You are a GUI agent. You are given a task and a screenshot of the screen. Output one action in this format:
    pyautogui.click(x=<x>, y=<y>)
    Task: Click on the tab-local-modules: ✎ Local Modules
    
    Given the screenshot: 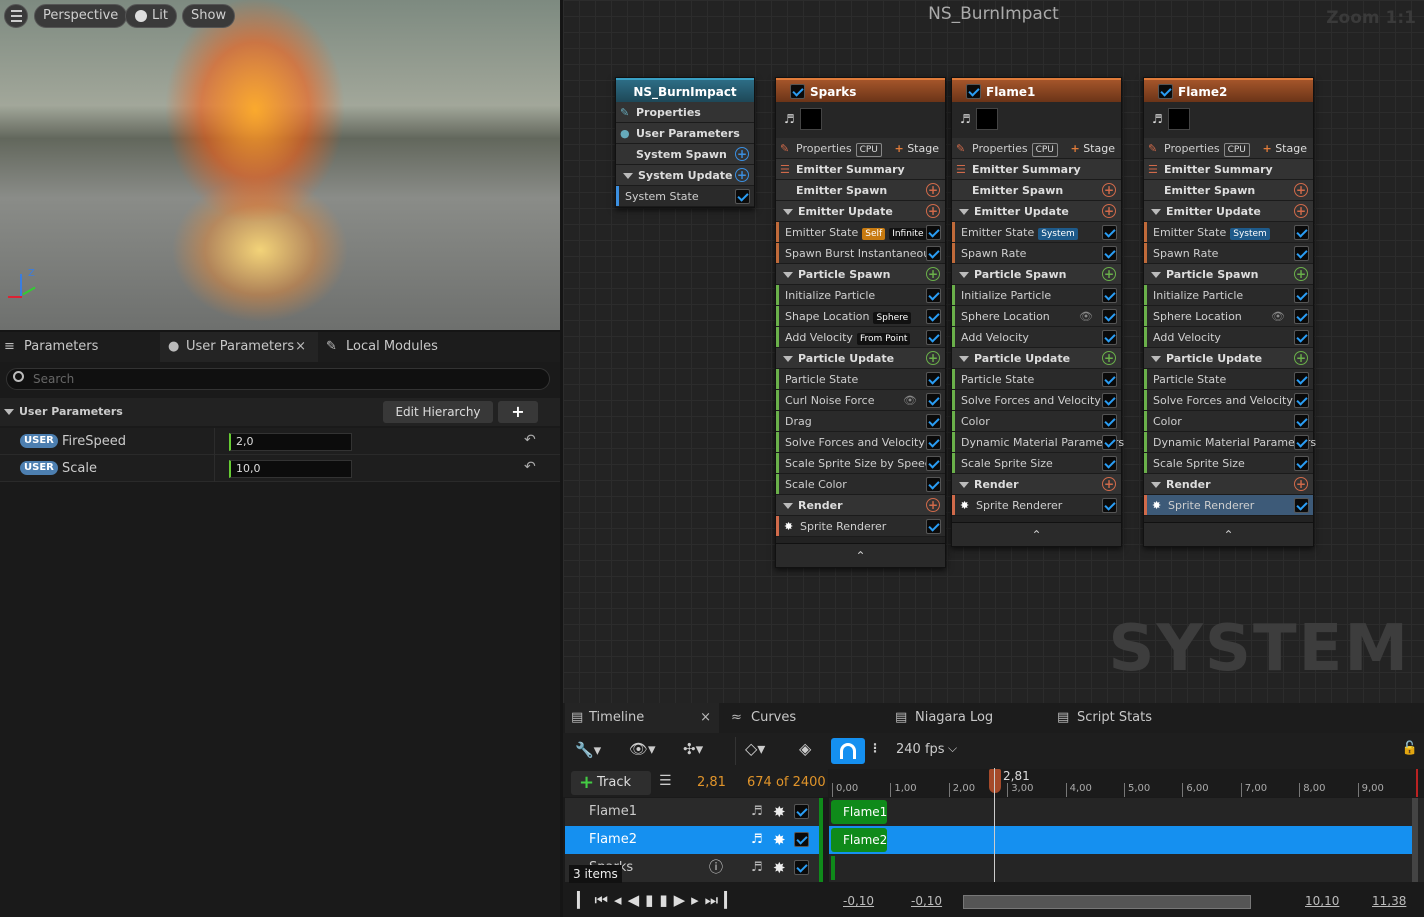 What is the action you would take?
    pyautogui.click(x=397, y=347)
    